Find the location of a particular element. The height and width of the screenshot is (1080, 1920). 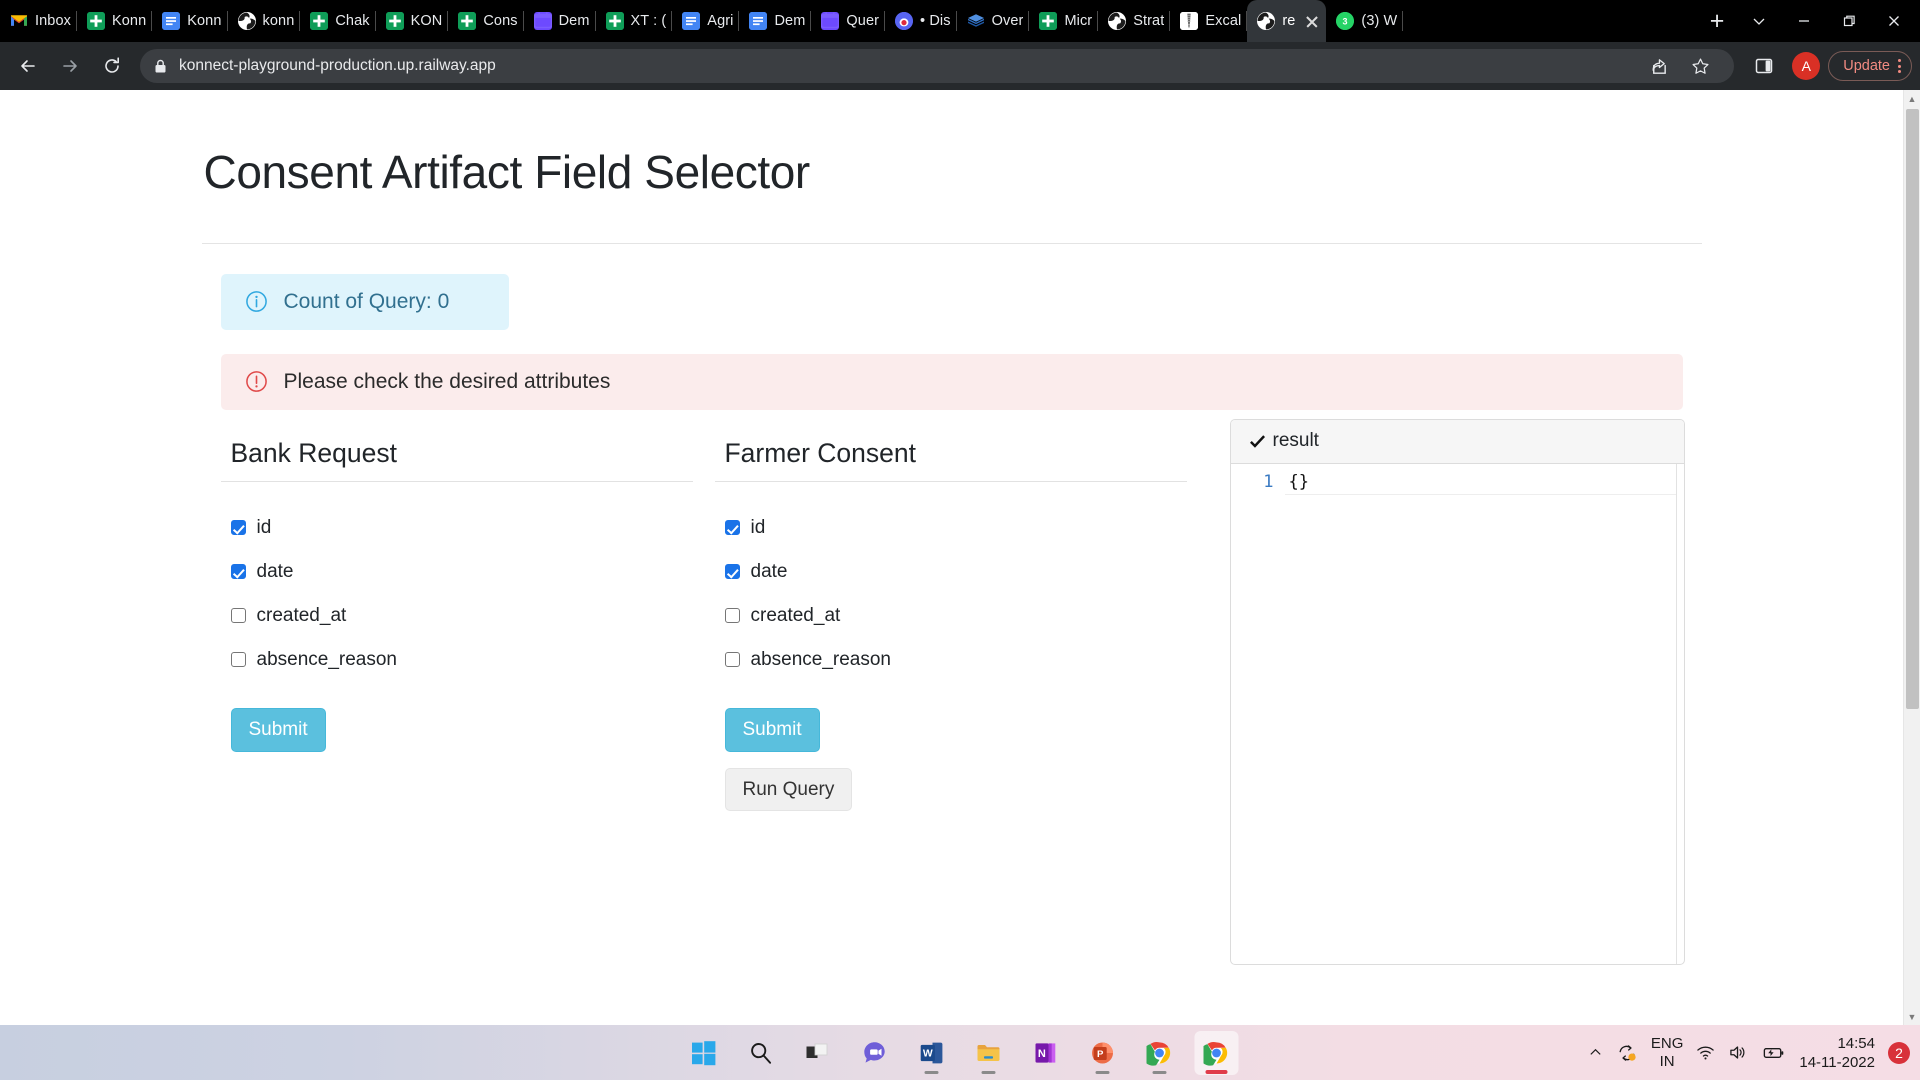

show-hidden-icons-chevron-icon is located at coordinates (1595, 1052).